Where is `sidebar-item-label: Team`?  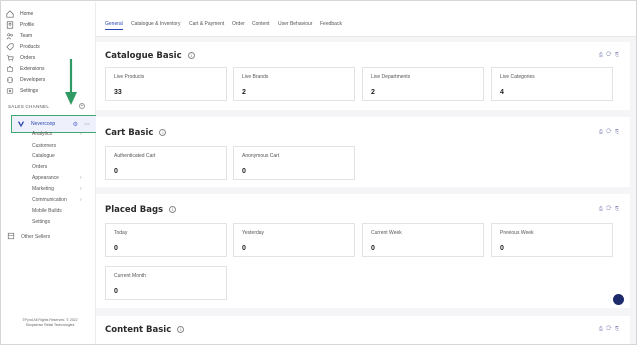
sidebar-item-label: Team is located at coordinates (26, 36).